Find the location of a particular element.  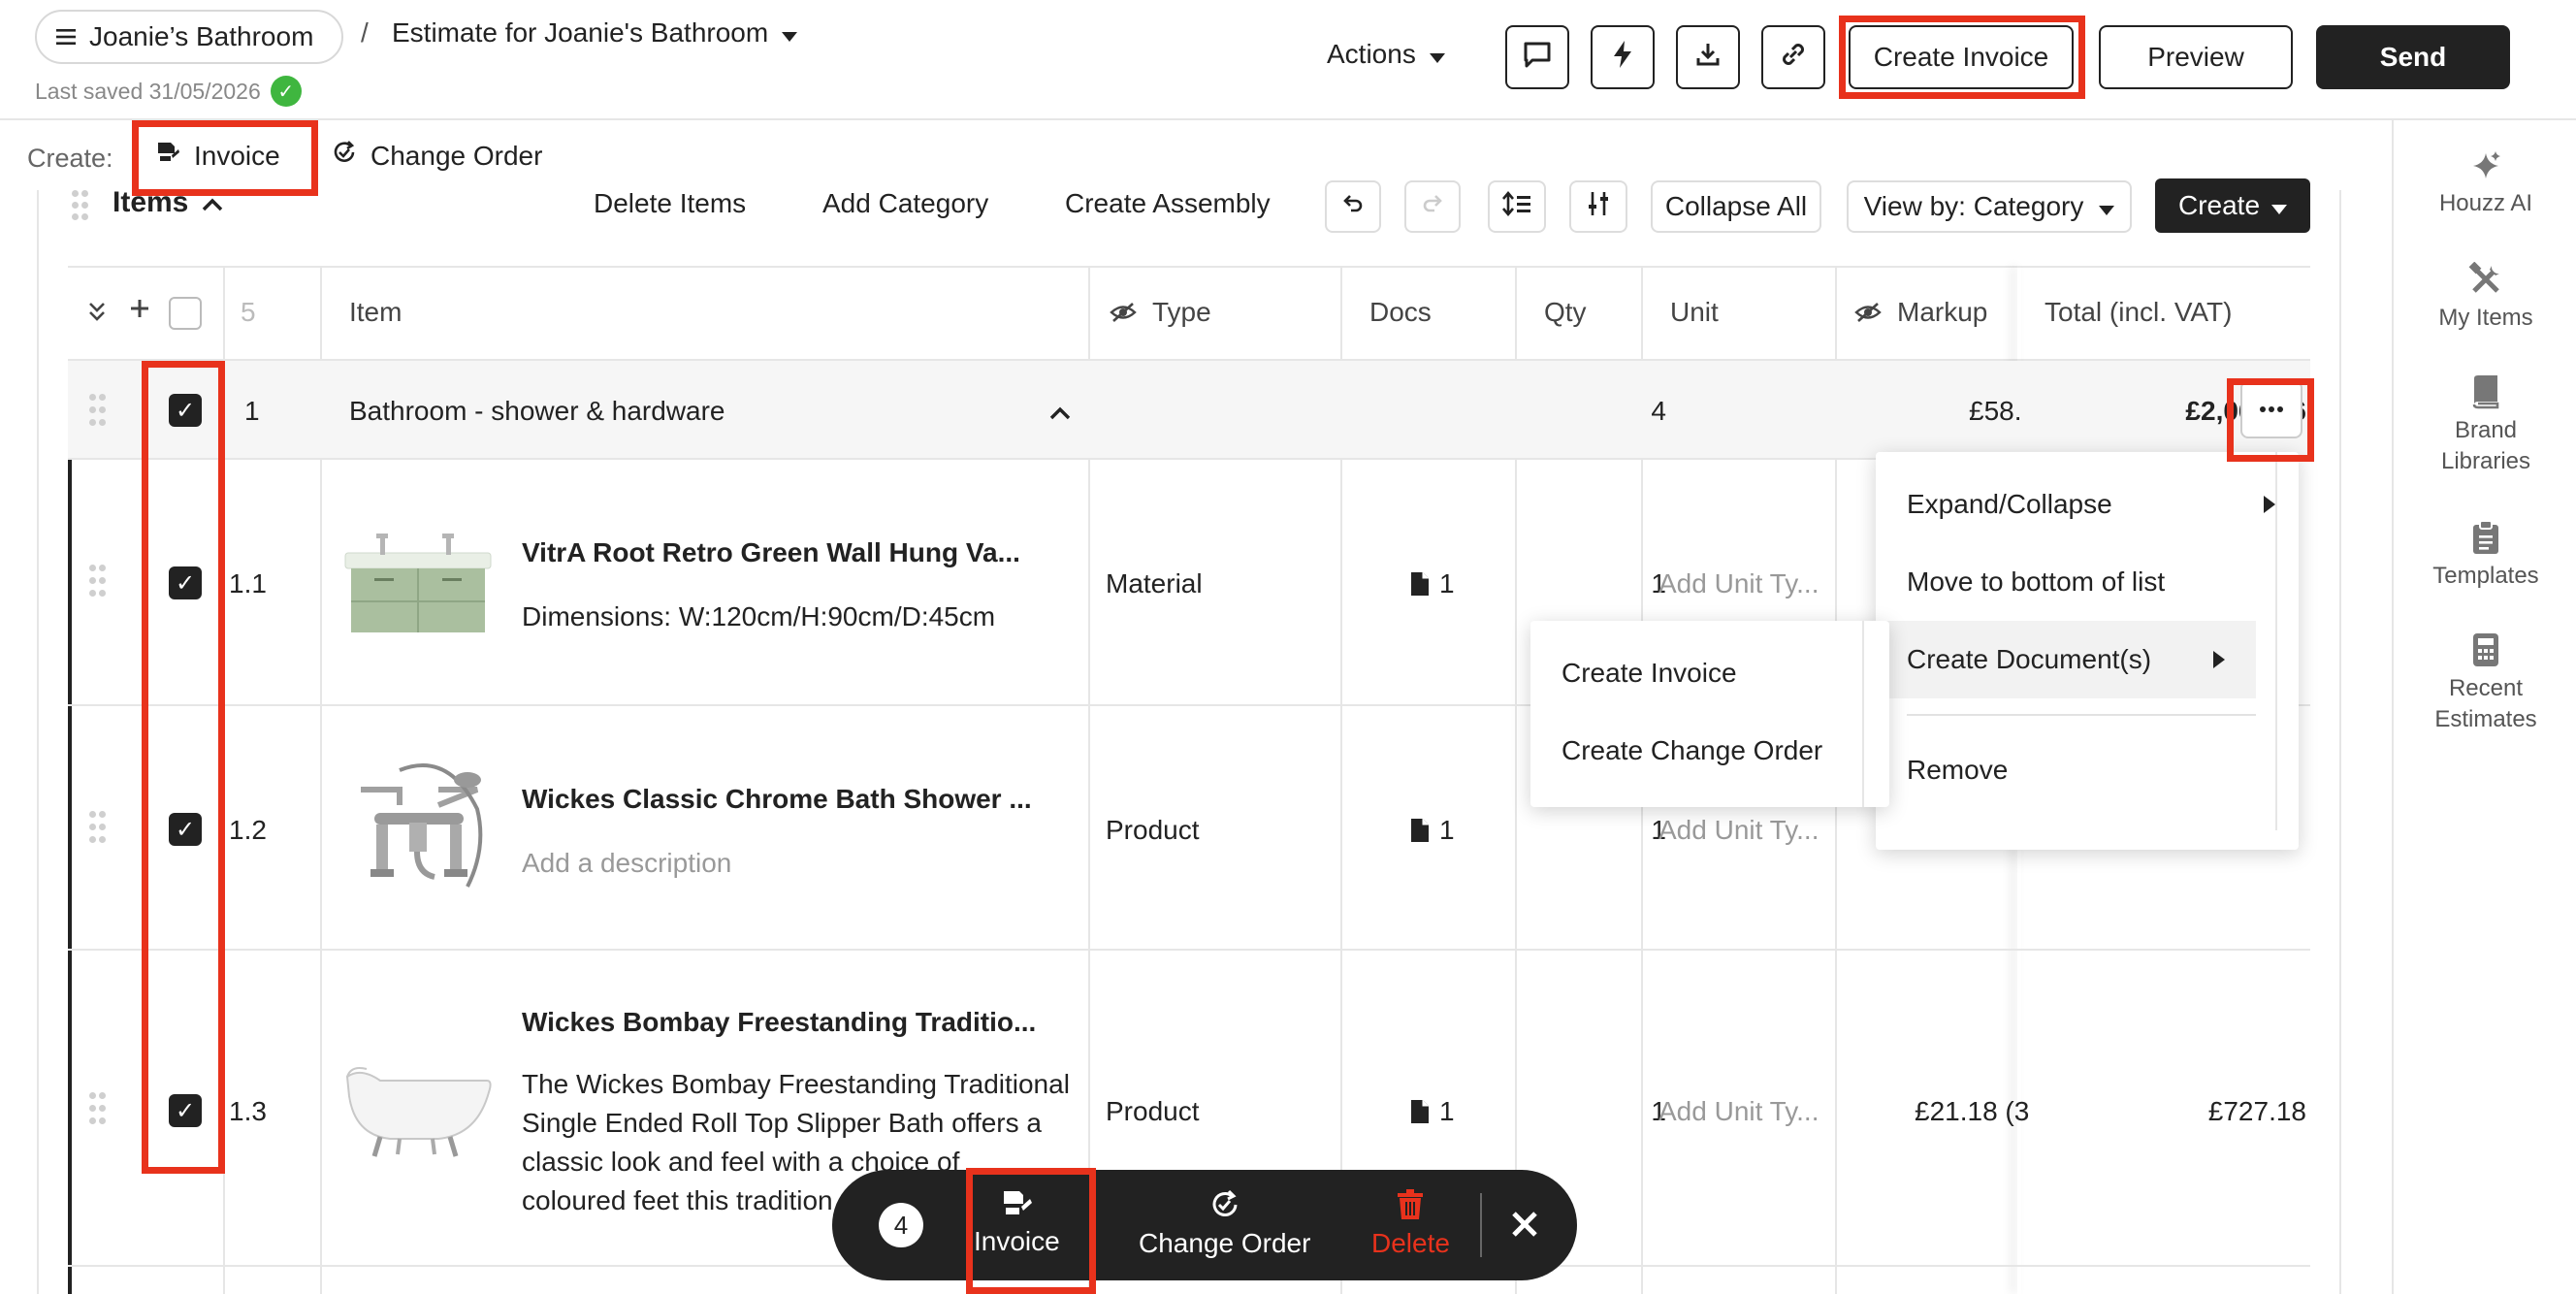

row-count: 5 is located at coordinates (248, 312).